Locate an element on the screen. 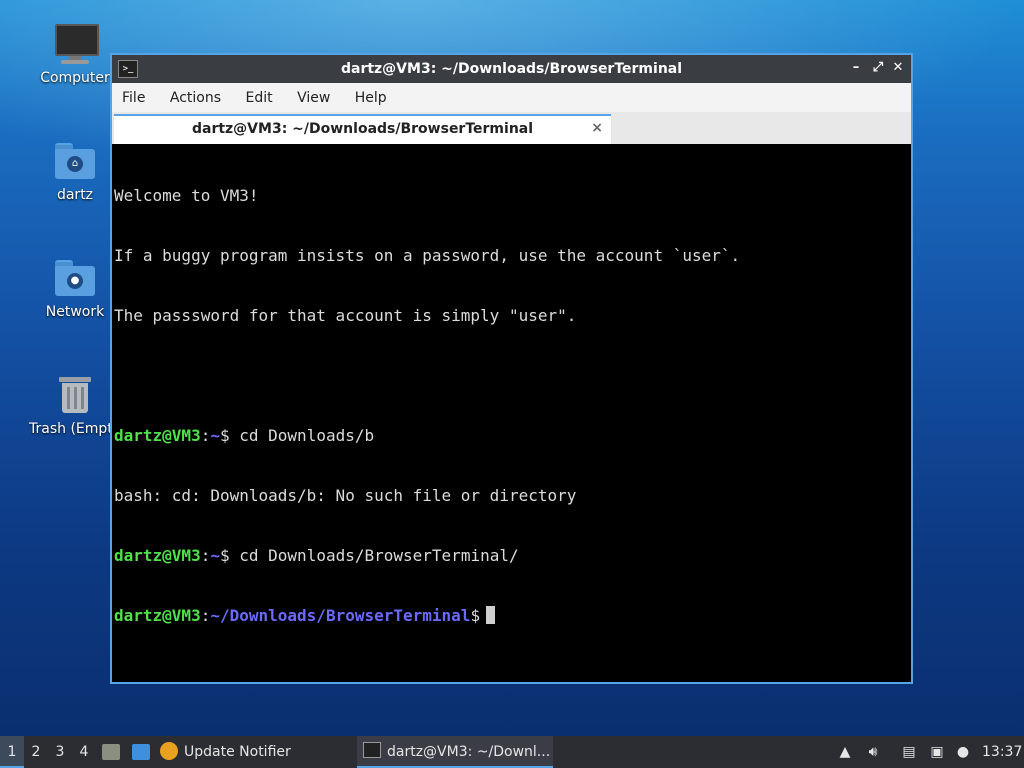 The image size is (1024, 768). show-desktop-icon is located at coordinates (141, 752).